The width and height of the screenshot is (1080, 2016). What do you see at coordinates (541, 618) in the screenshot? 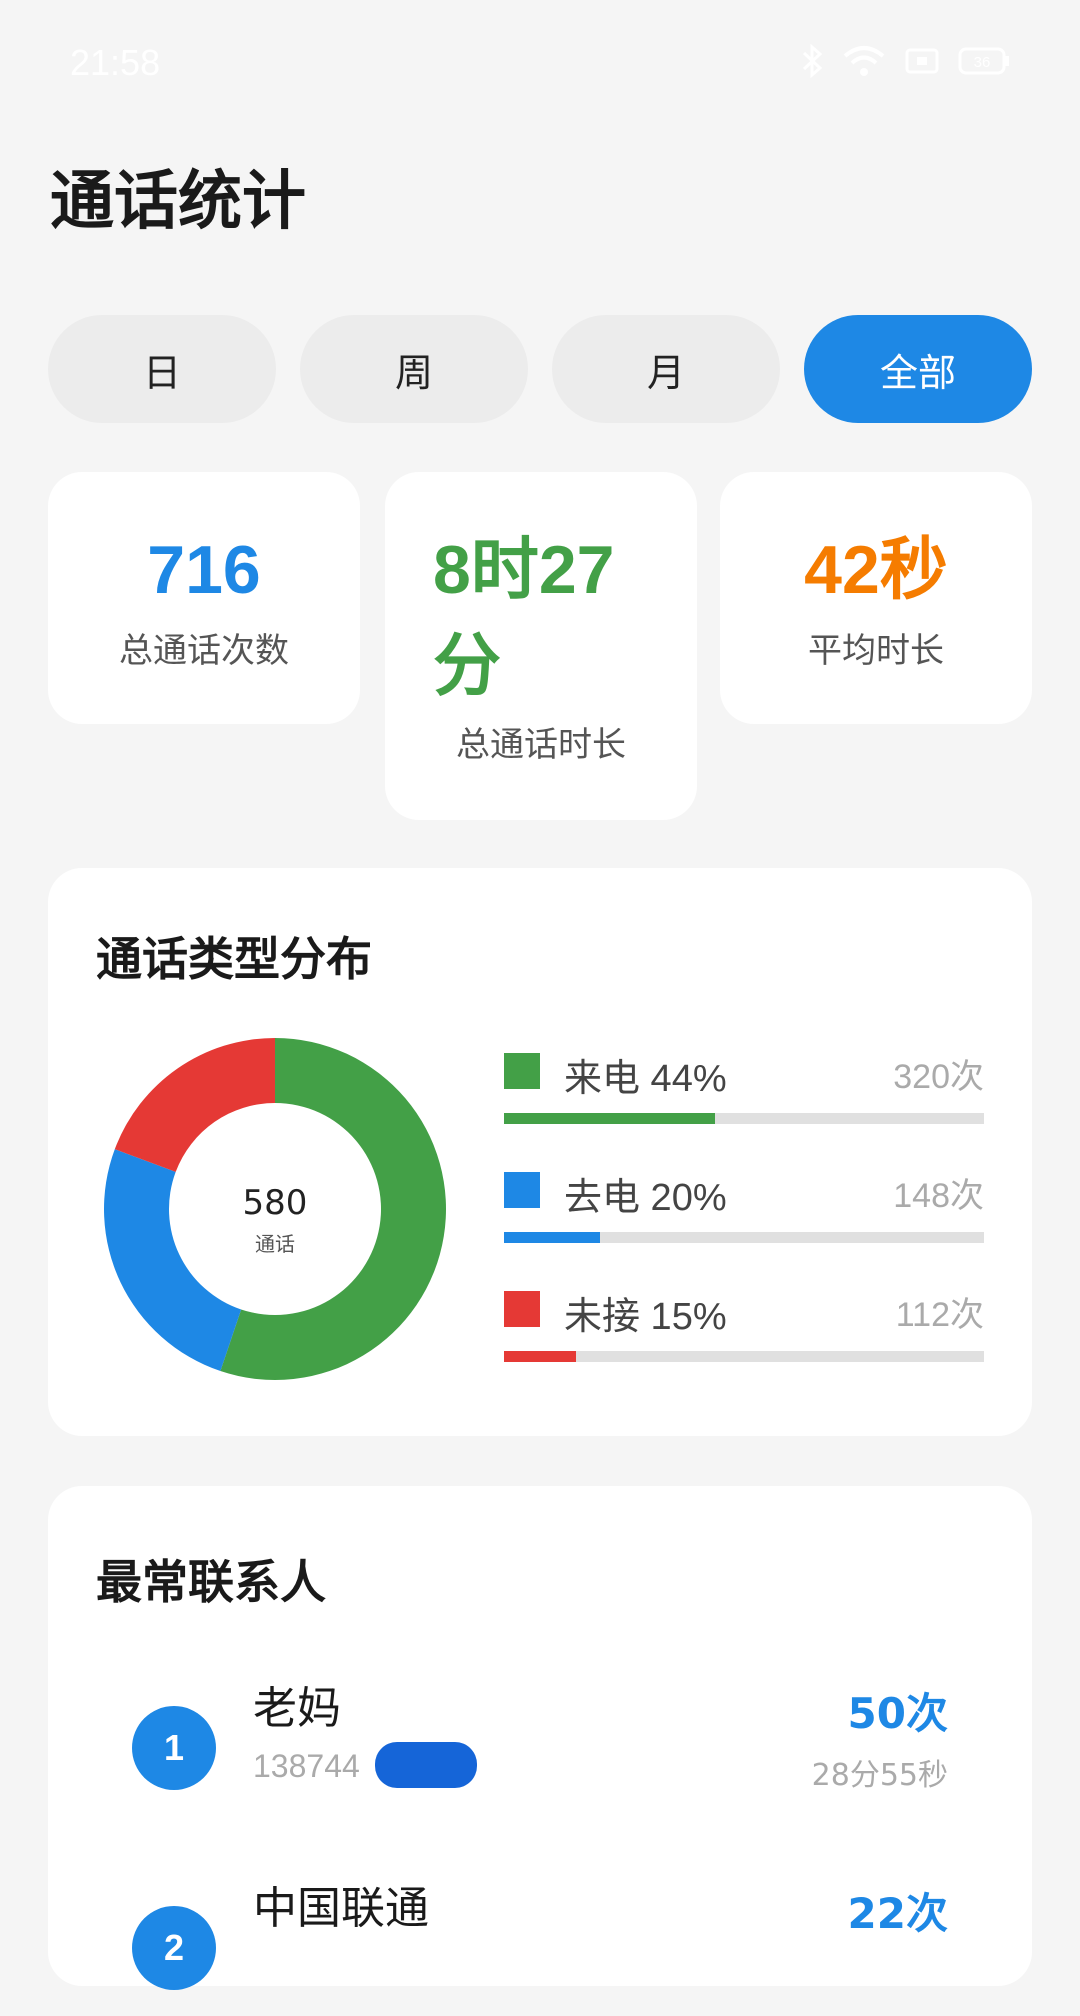
I see `total-duration-value: 8时27 分` at bounding box center [541, 618].